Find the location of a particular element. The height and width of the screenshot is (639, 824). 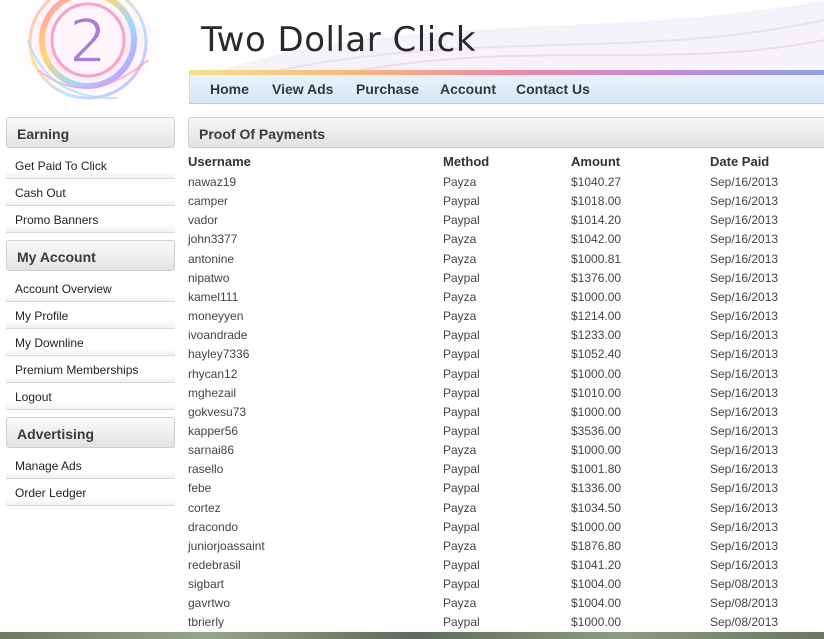

cell-amount: $1876.80 is located at coordinates (596, 546).